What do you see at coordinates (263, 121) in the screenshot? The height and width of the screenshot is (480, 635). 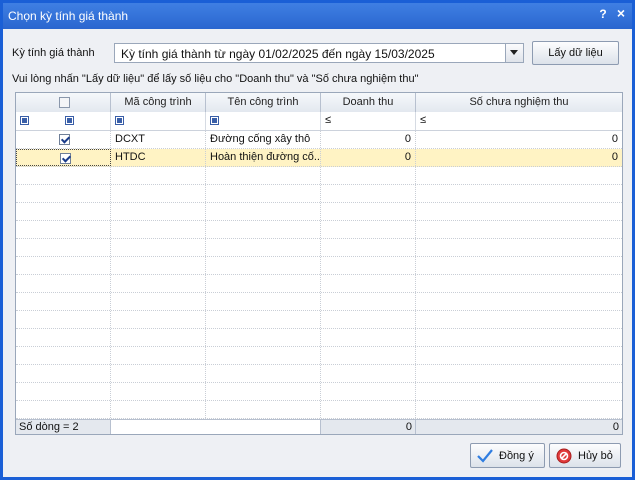 I see `filter-cell-name` at bounding box center [263, 121].